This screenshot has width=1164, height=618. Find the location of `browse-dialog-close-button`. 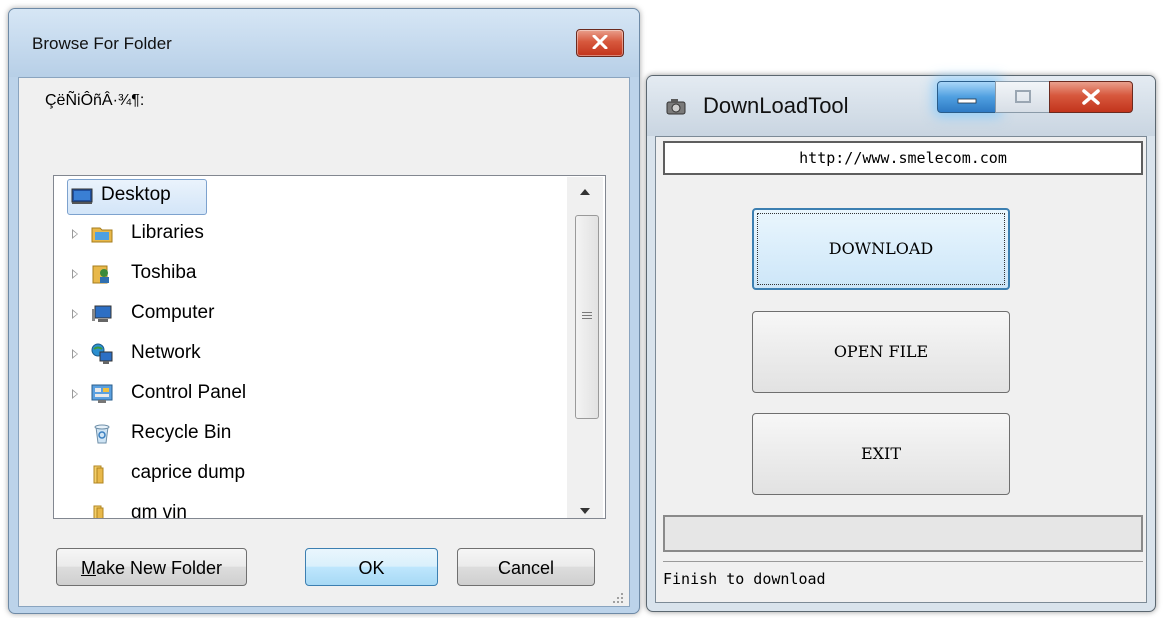

browse-dialog-close-button is located at coordinates (600, 43).